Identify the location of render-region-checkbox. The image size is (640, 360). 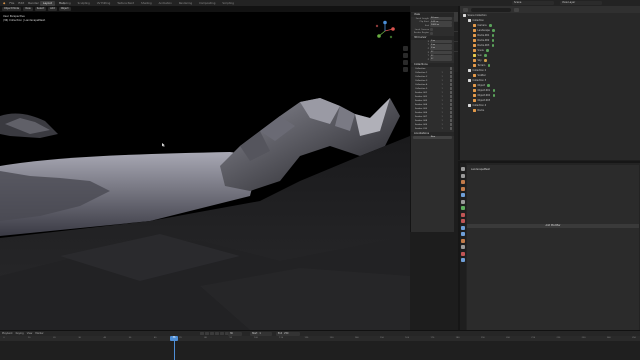
(431, 33).